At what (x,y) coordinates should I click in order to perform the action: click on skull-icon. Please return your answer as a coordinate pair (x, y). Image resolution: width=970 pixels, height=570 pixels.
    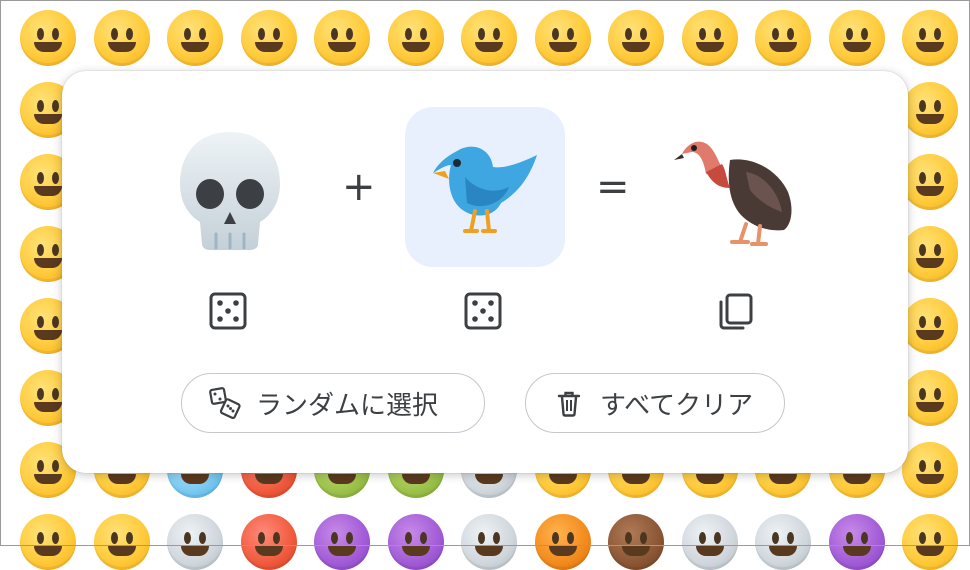
    Looking at the image, I should click on (230, 191).